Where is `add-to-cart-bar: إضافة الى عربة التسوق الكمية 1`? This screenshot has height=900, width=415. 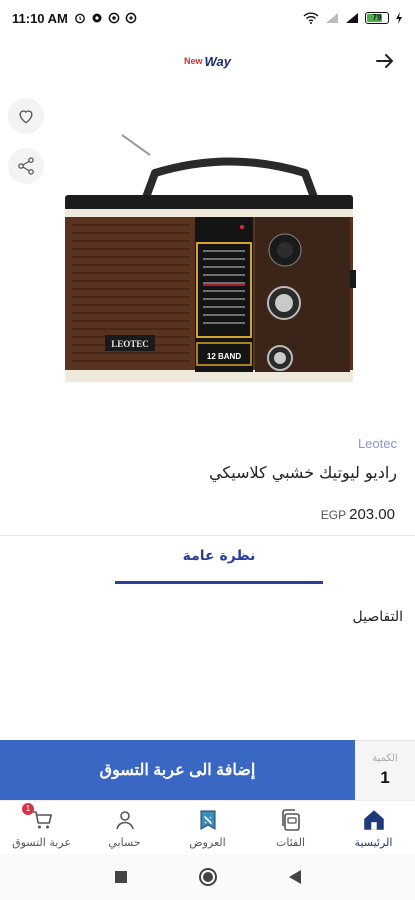 add-to-cart-bar: إضافة الى عربة التسوق الكمية 1 is located at coordinates (207, 770).